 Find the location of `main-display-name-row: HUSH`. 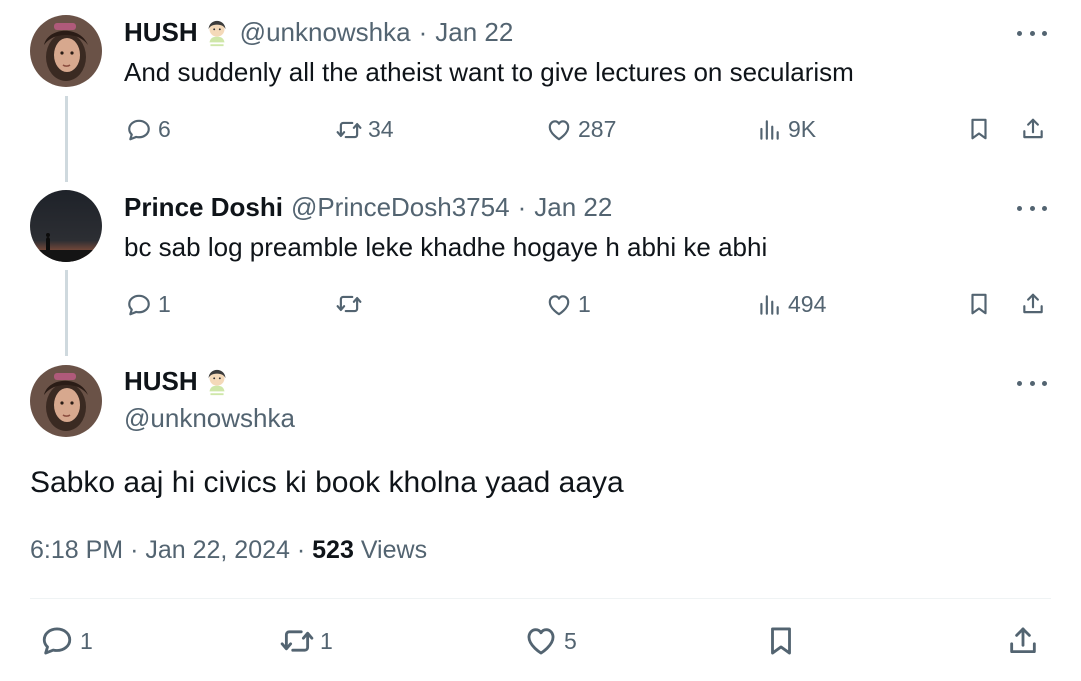

main-display-name-row: HUSH is located at coordinates (182, 381).